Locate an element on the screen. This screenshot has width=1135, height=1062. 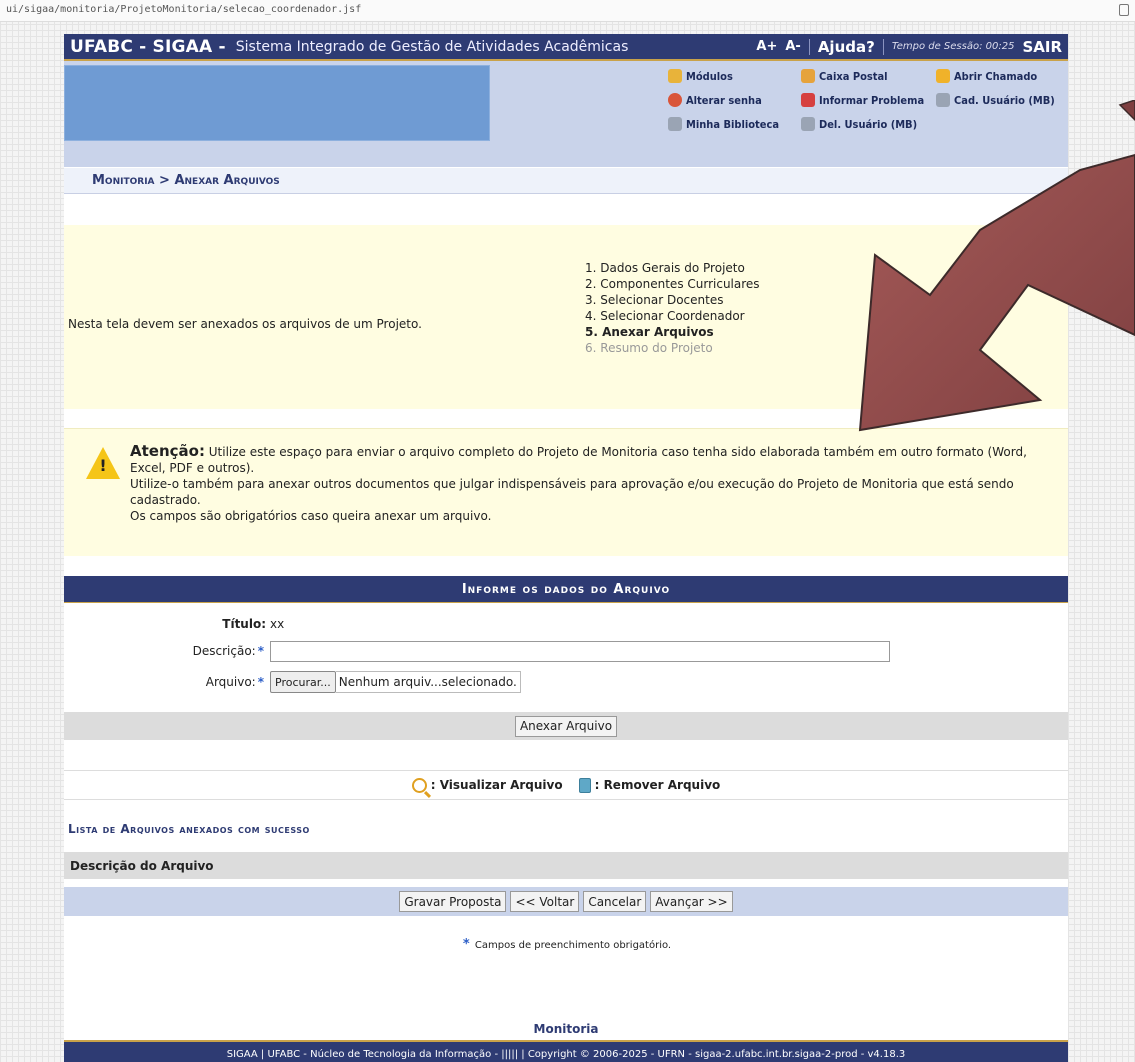
trash-icon is located at coordinates (584, 785).